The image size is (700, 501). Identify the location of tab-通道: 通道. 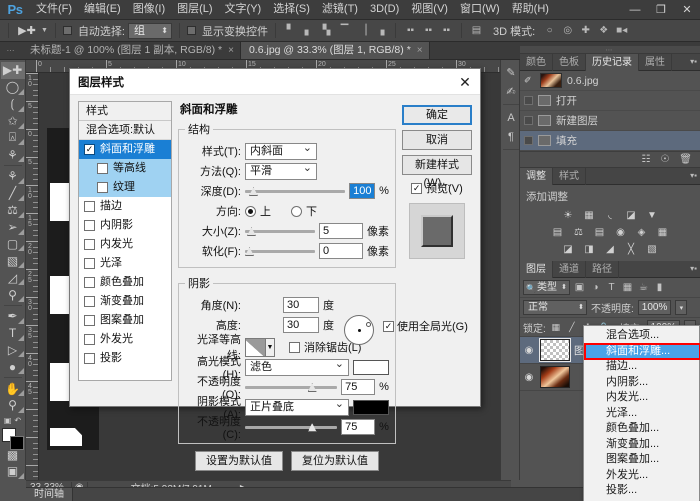
(569, 269).